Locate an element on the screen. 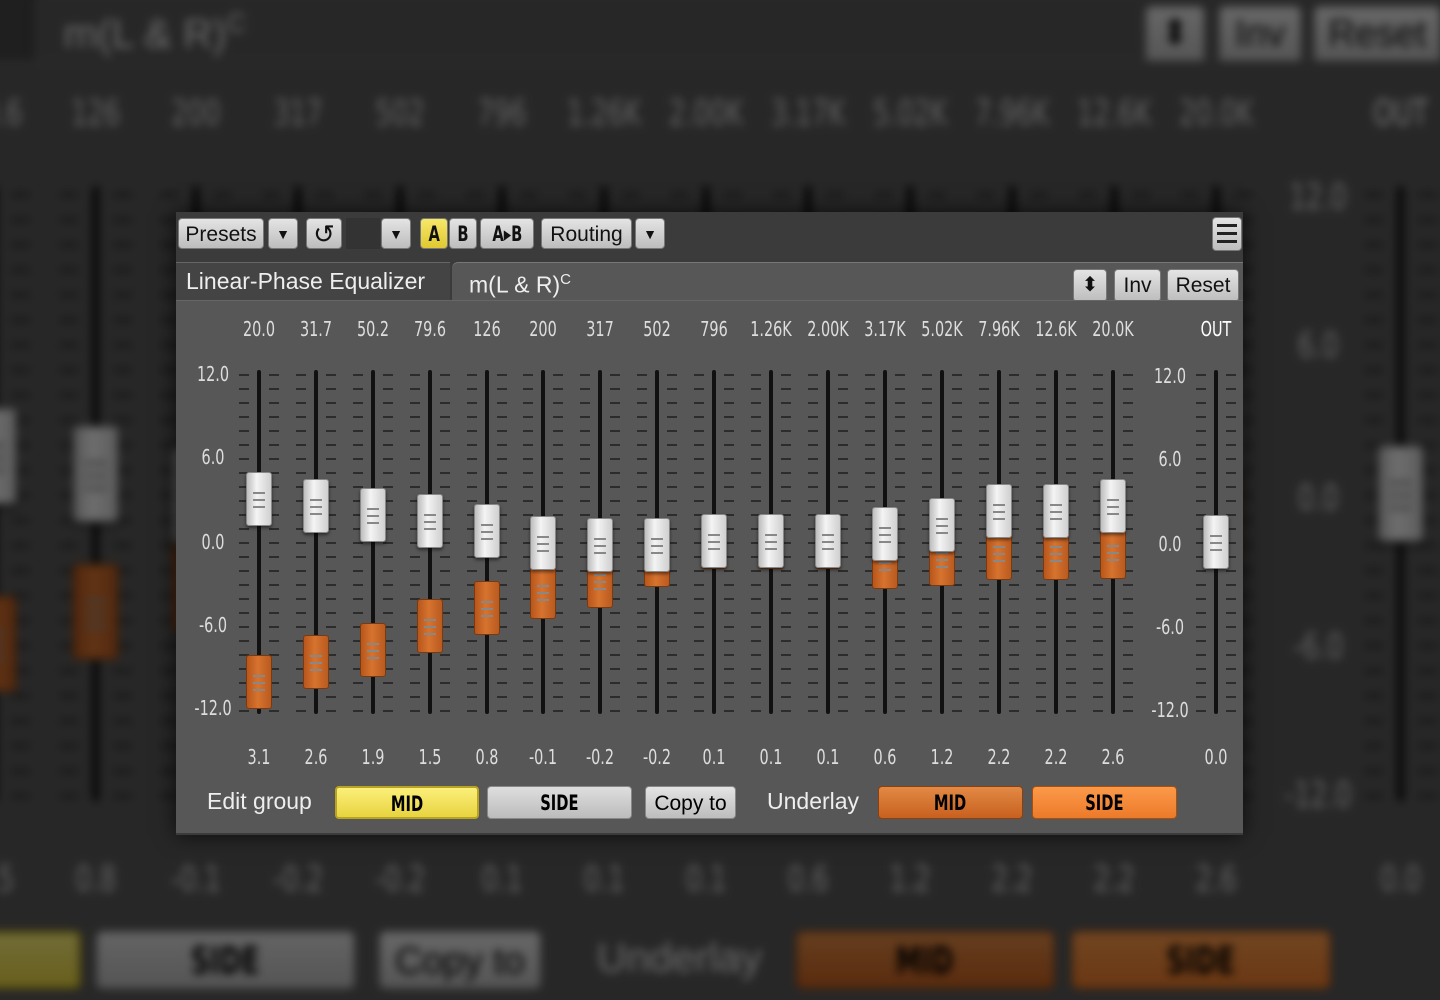 Image resolution: width=1440 pixels, height=1000 pixels. channel-up-down-icon: ⬍ is located at coordinates (1090, 285).